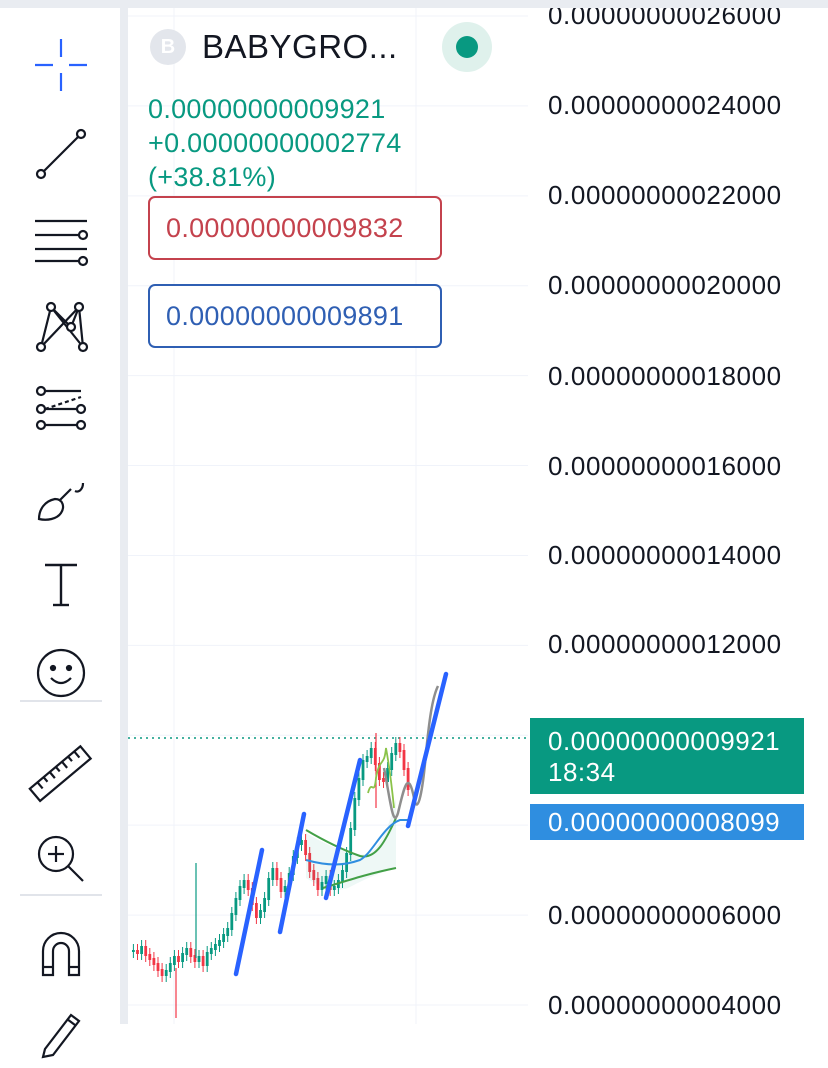 Image resolution: width=828 pixels, height=1068 pixels. I want to click on projection-icon, so click(61, 408).